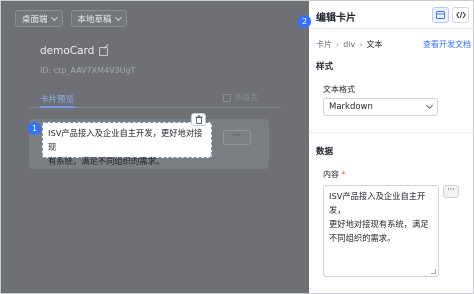  What do you see at coordinates (391, 15) in the screenshot?
I see `panel-header: 编辑卡片` at bounding box center [391, 15].